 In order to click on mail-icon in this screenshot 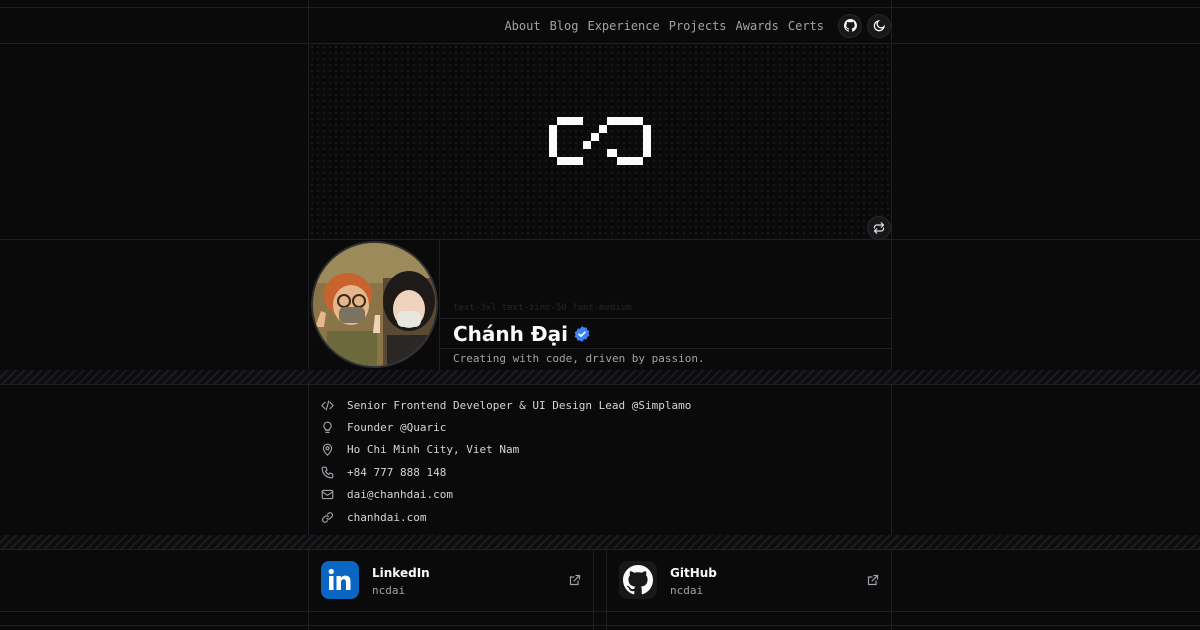, I will do `click(327, 495)`.